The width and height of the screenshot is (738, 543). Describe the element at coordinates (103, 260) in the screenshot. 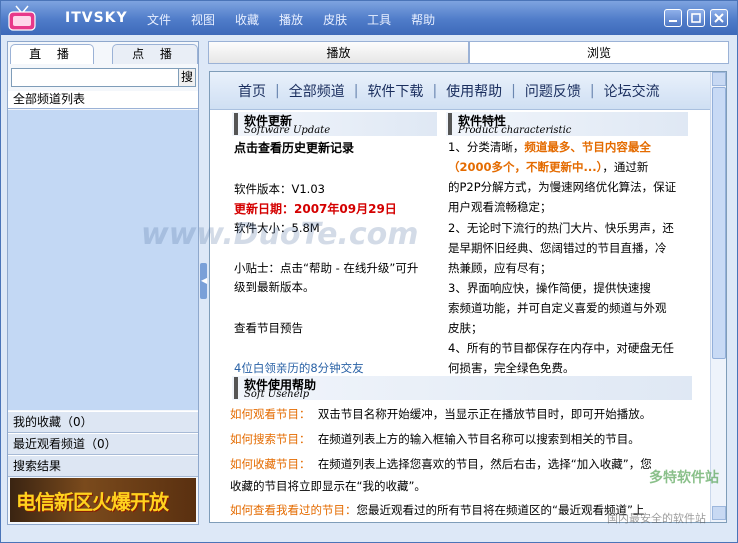

I see `channel-list` at that location.